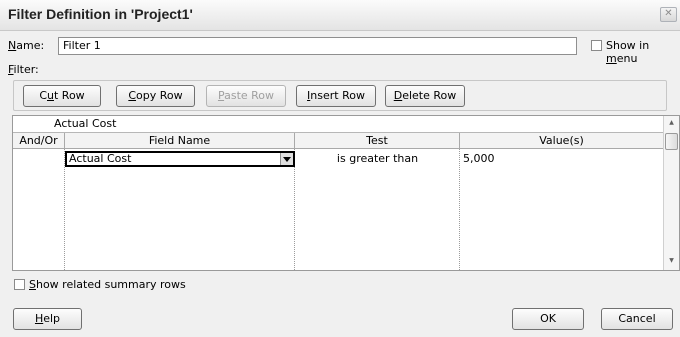 The image size is (680, 337). Describe the element at coordinates (377, 141) in the screenshot. I see `column-header-test: Test` at that location.